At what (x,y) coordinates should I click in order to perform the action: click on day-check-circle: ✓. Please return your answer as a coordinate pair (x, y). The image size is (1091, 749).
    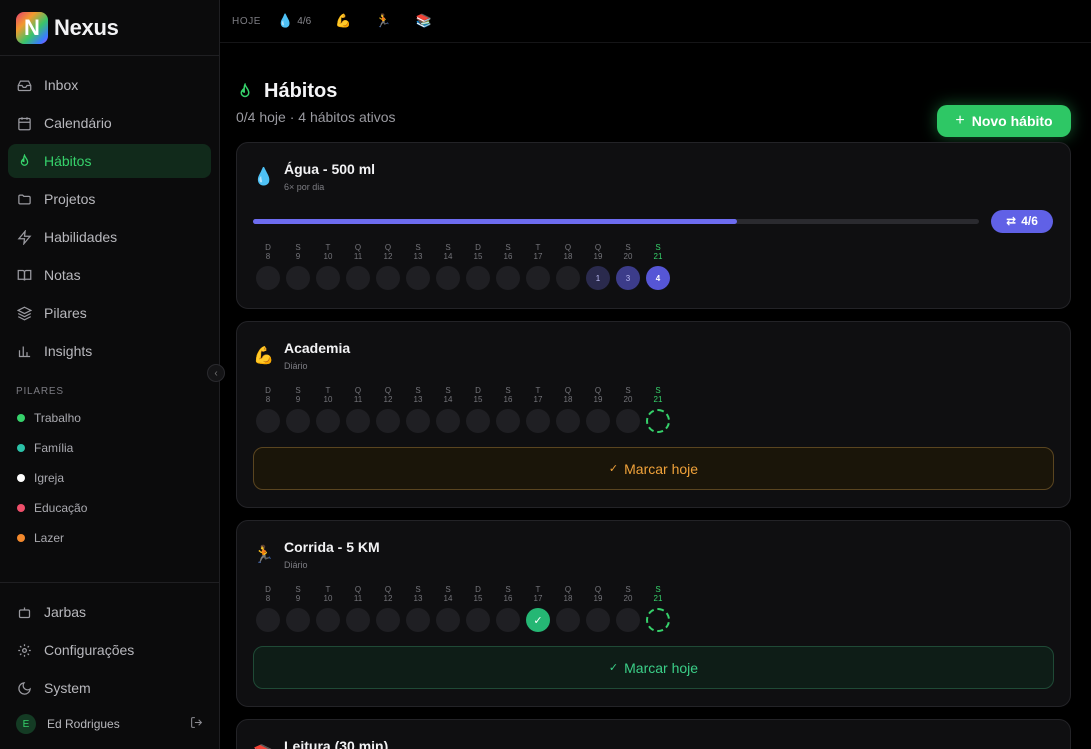
    Looking at the image, I should click on (538, 620).